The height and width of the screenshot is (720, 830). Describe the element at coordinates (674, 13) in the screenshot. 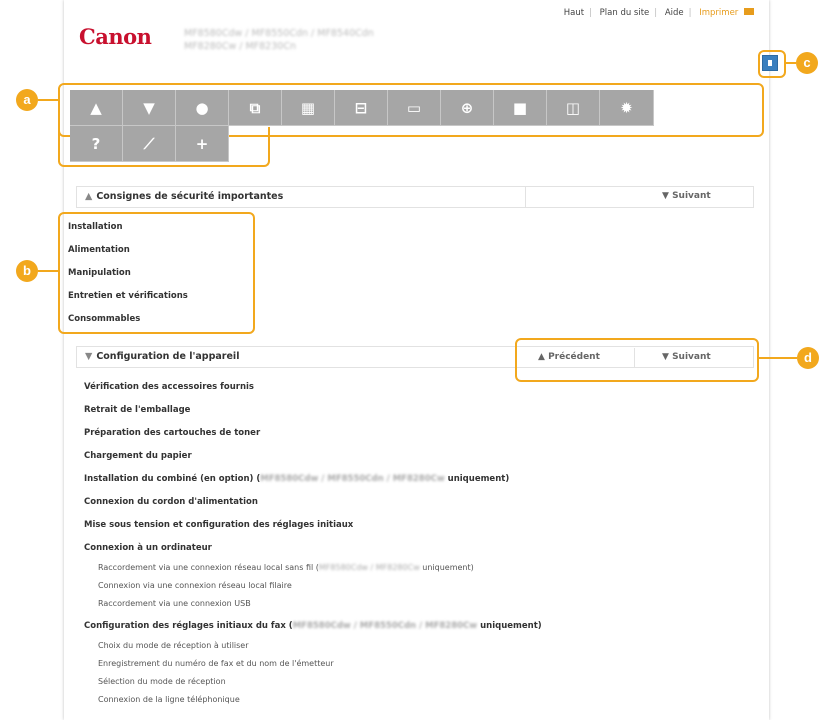

I see `nav-aide: Aide` at that location.